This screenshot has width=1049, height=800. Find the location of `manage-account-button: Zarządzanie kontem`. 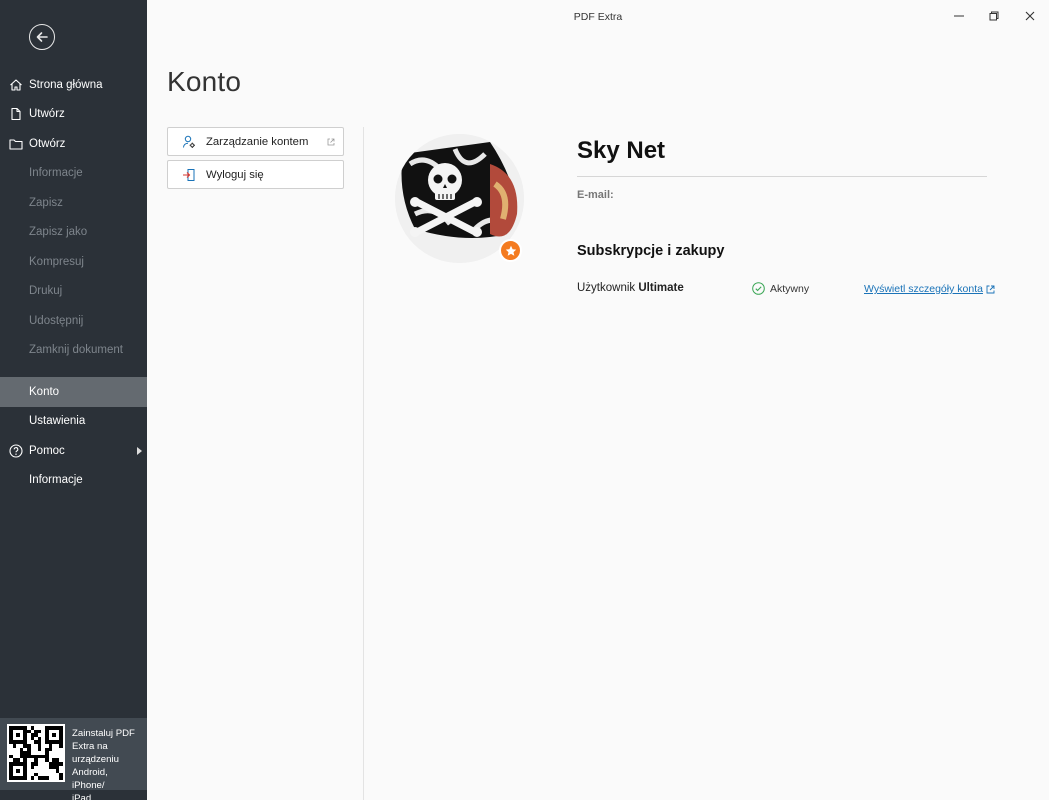

manage-account-button: Zarządzanie kontem is located at coordinates (255, 141).